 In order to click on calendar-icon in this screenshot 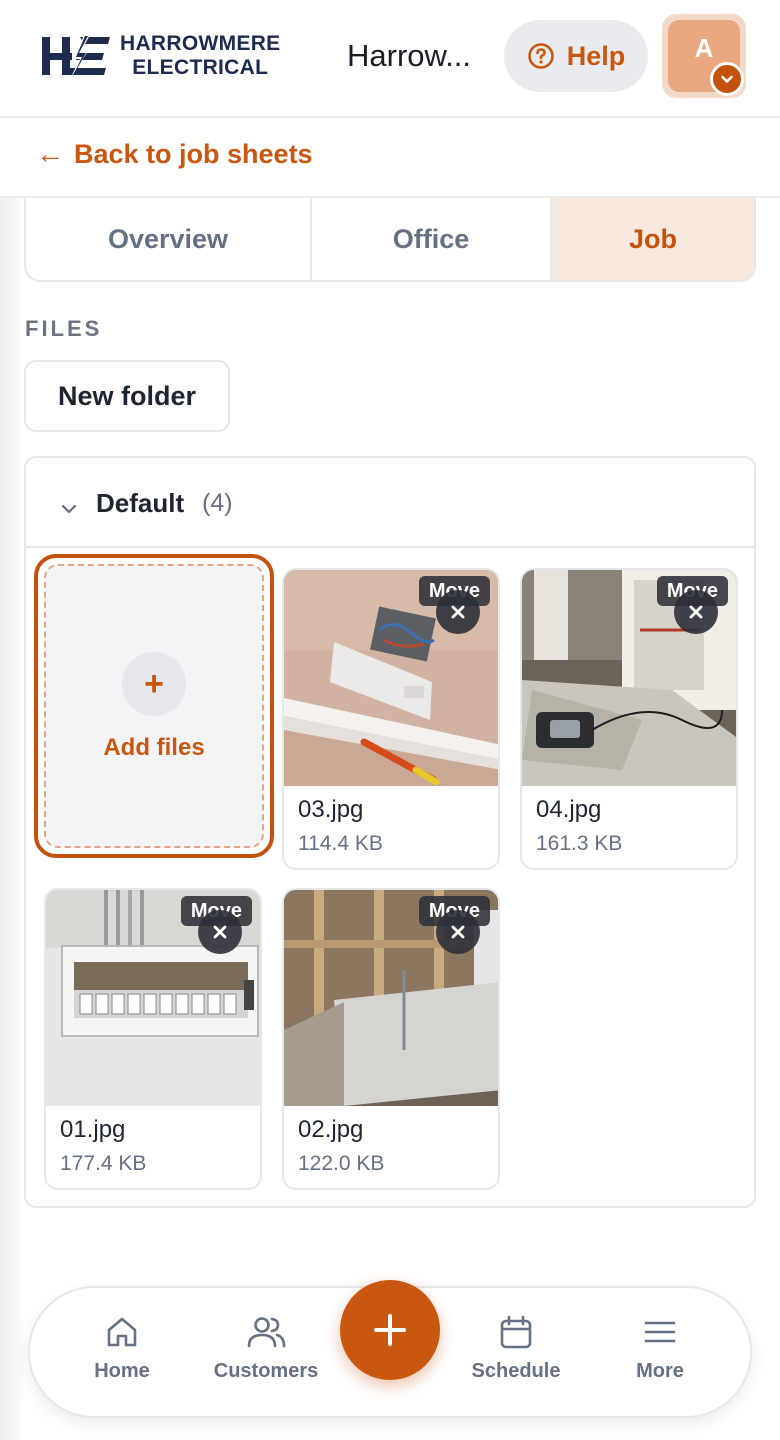, I will do `click(516, 1332)`.